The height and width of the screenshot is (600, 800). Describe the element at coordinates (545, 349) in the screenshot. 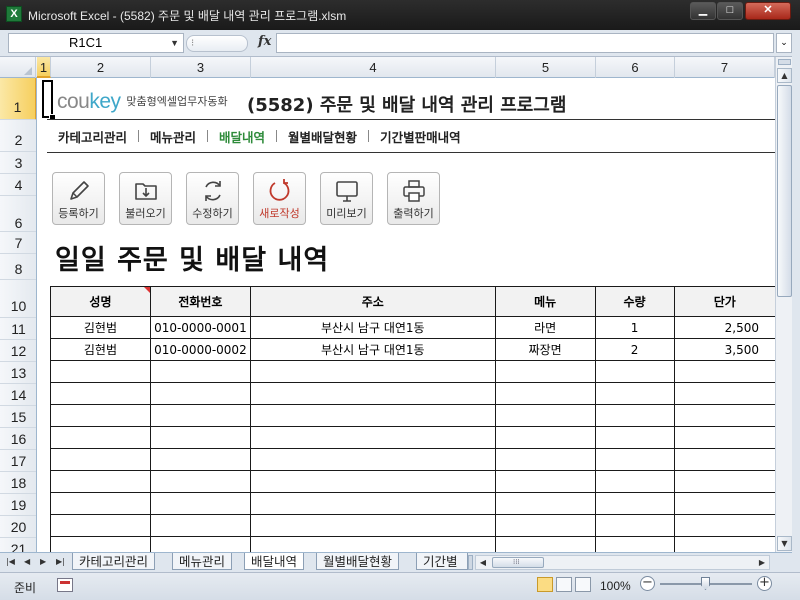

I see `cell-menu: 짜장면` at that location.